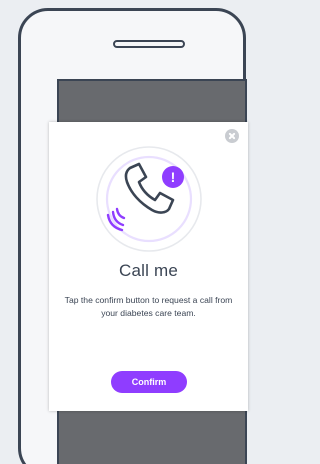  What do you see at coordinates (148, 270) in the screenshot?
I see `dialog-title: Call me` at bounding box center [148, 270].